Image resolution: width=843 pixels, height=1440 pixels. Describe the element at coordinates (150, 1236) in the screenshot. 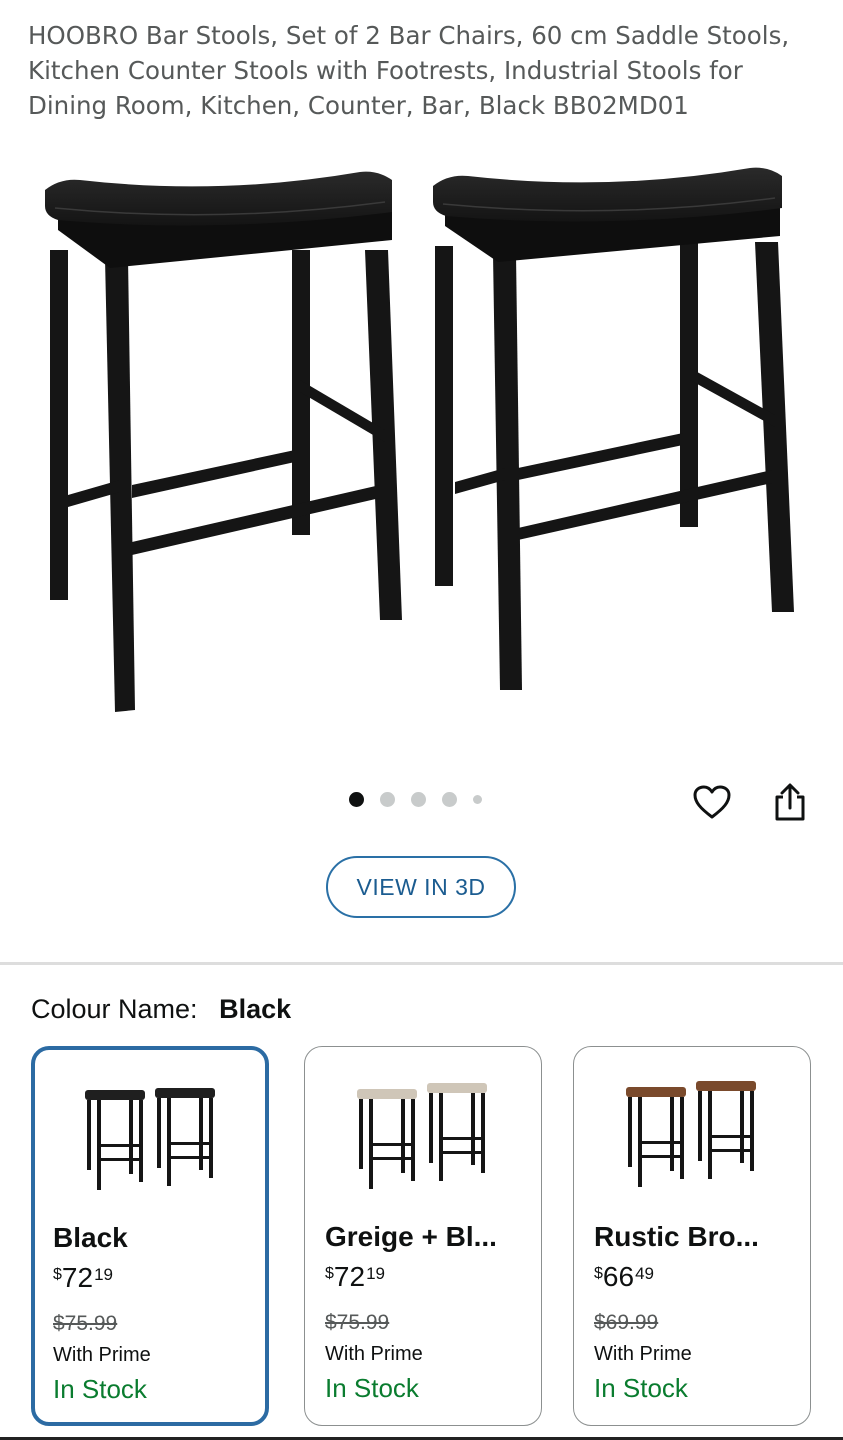

I see `swatch-black: Black $72 19 $75.99 With Prime In Stock` at that location.